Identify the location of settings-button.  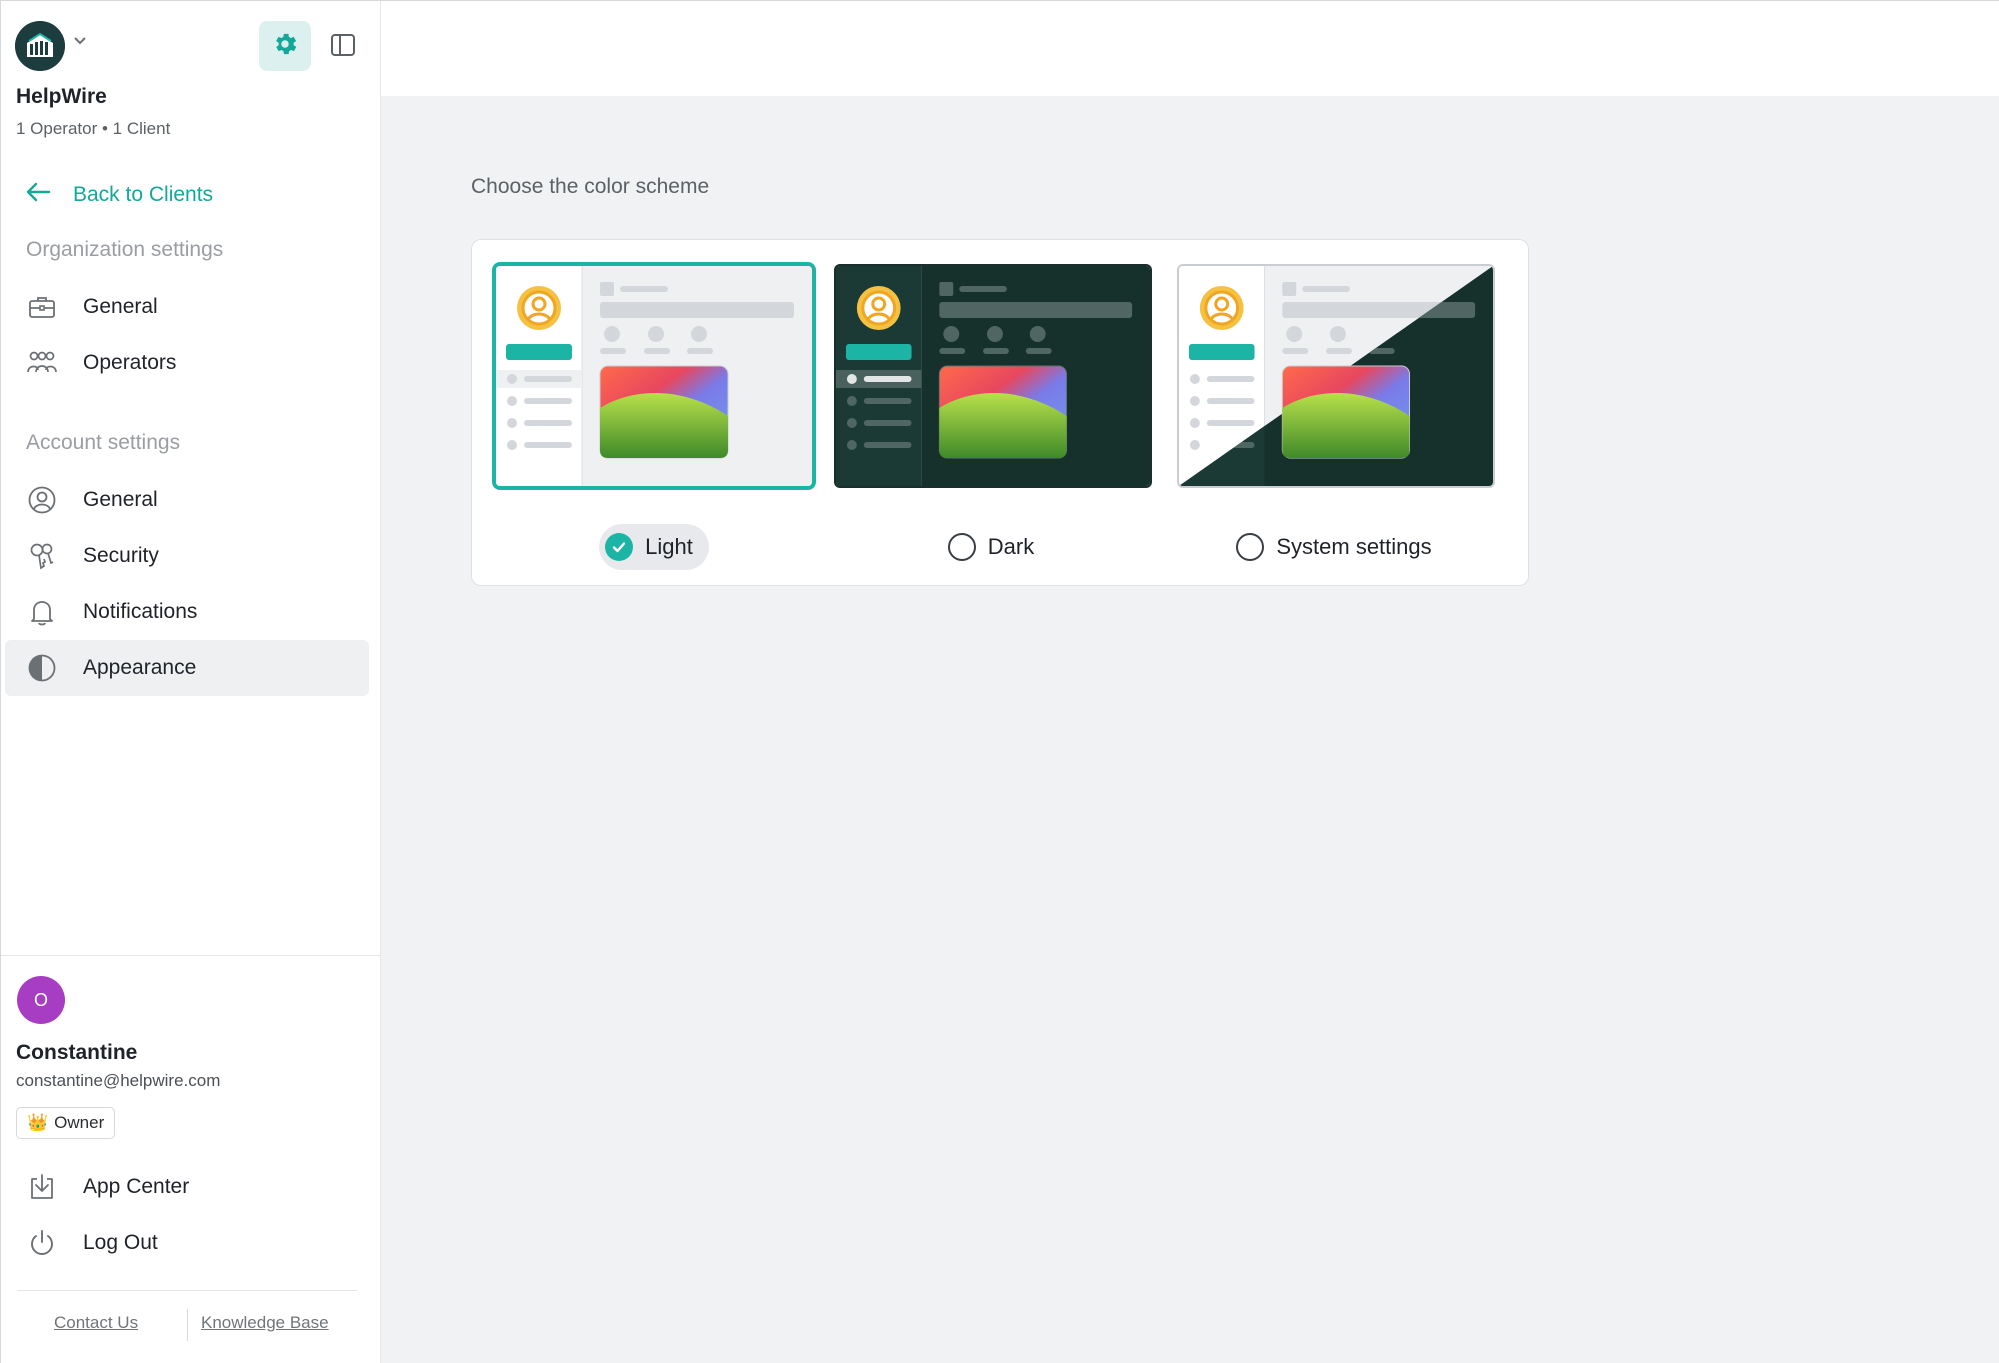
(285, 46).